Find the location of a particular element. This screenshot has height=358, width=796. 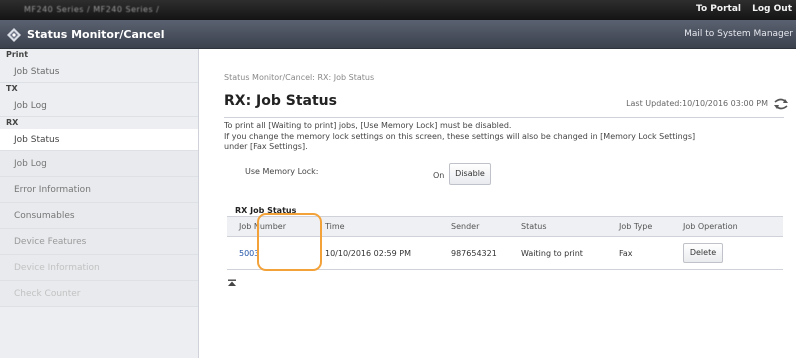

back-to-top-icon is located at coordinates (232, 284).